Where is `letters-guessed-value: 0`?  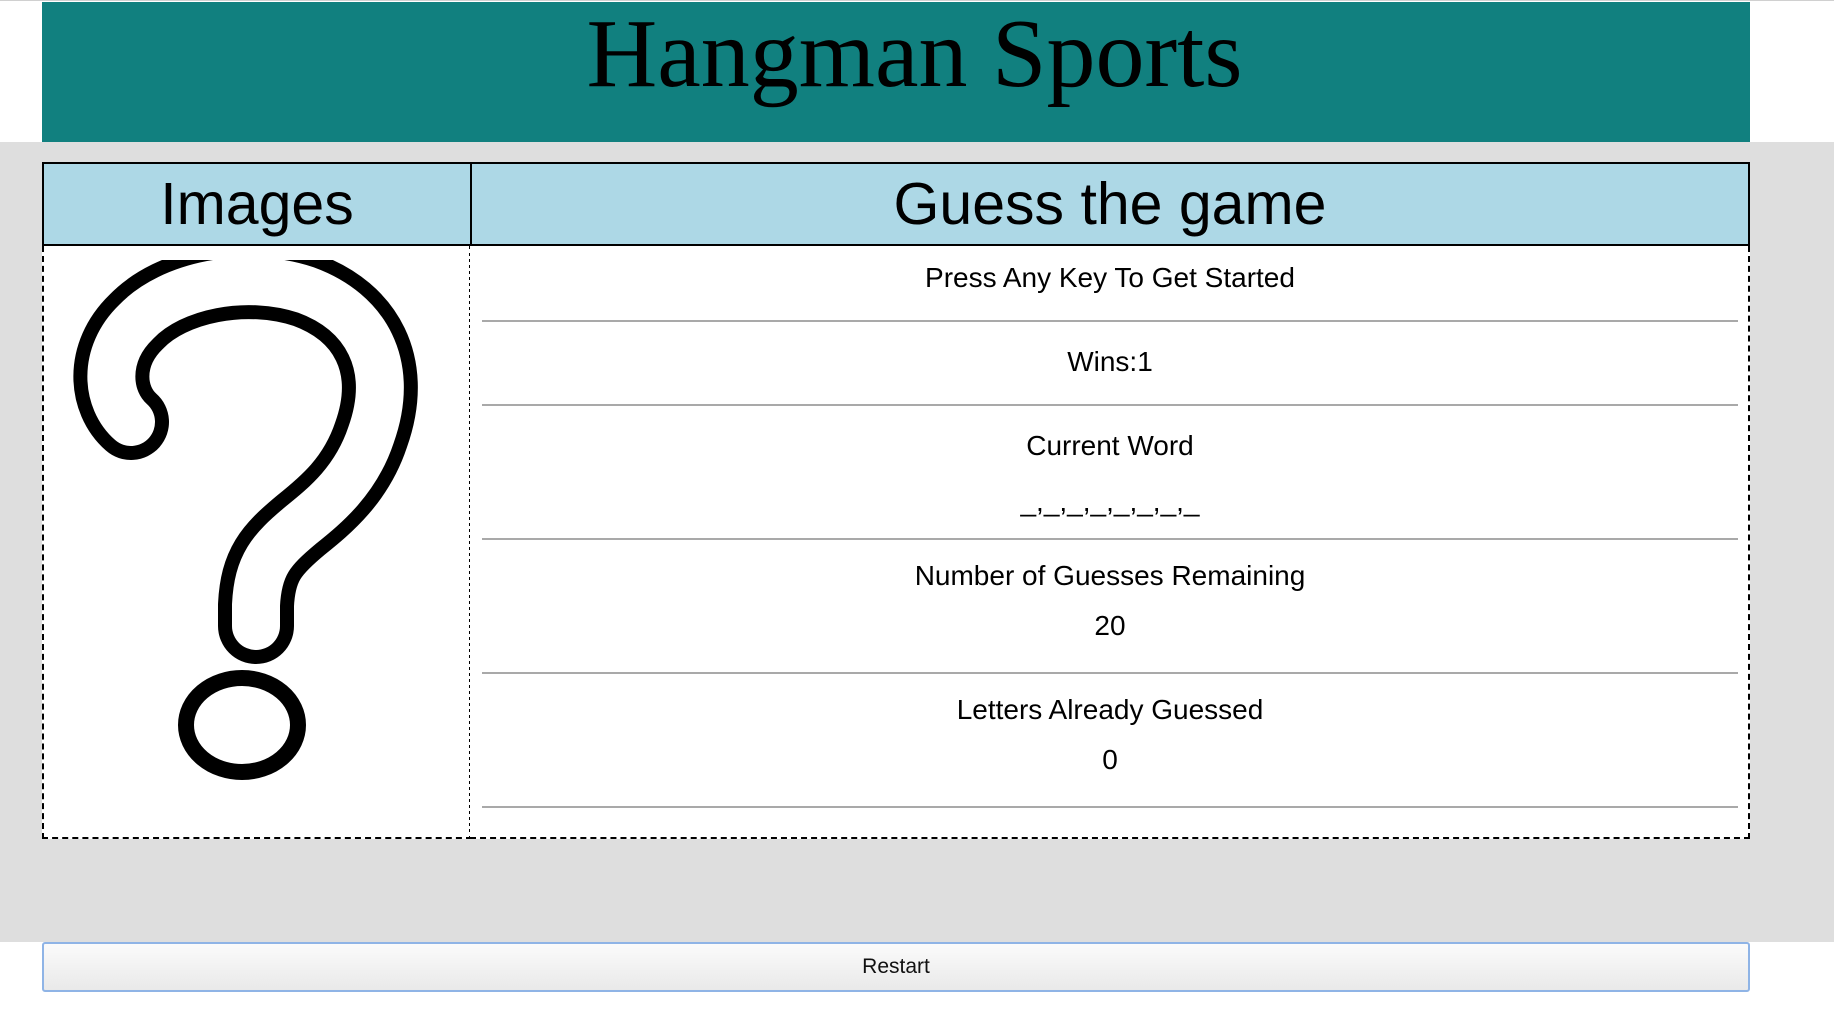 letters-guessed-value: 0 is located at coordinates (1110, 759).